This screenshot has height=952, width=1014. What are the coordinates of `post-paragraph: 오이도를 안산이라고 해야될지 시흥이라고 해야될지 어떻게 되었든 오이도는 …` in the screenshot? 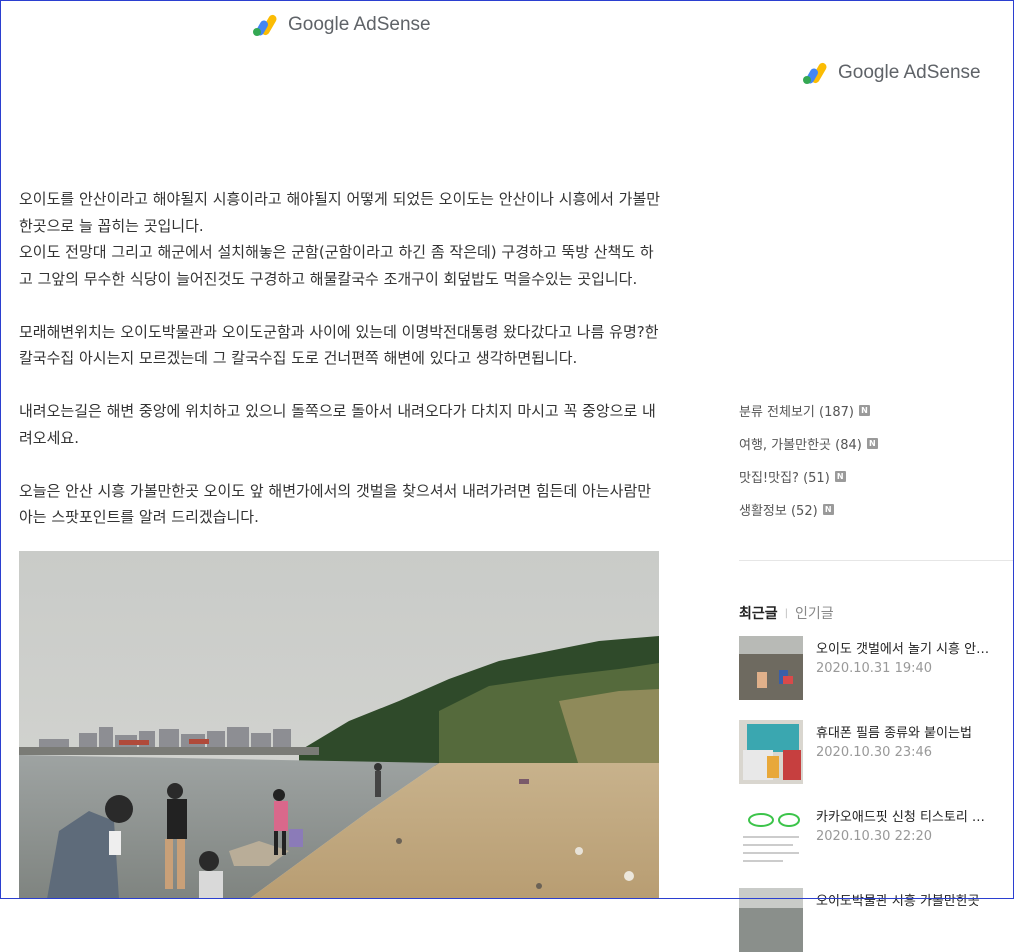 It's located at (340, 239).